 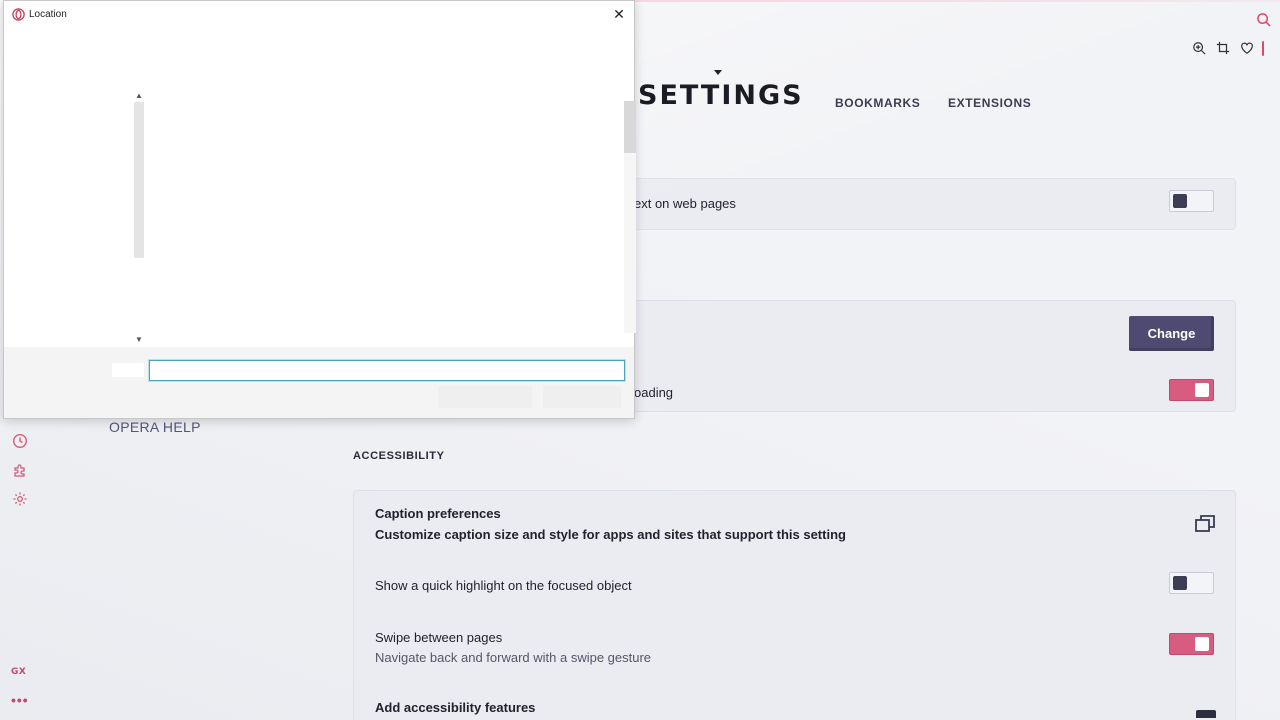 What do you see at coordinates (582, 397) in the screenshot?
I see `cancel-button` at bounding box center [582, 397].